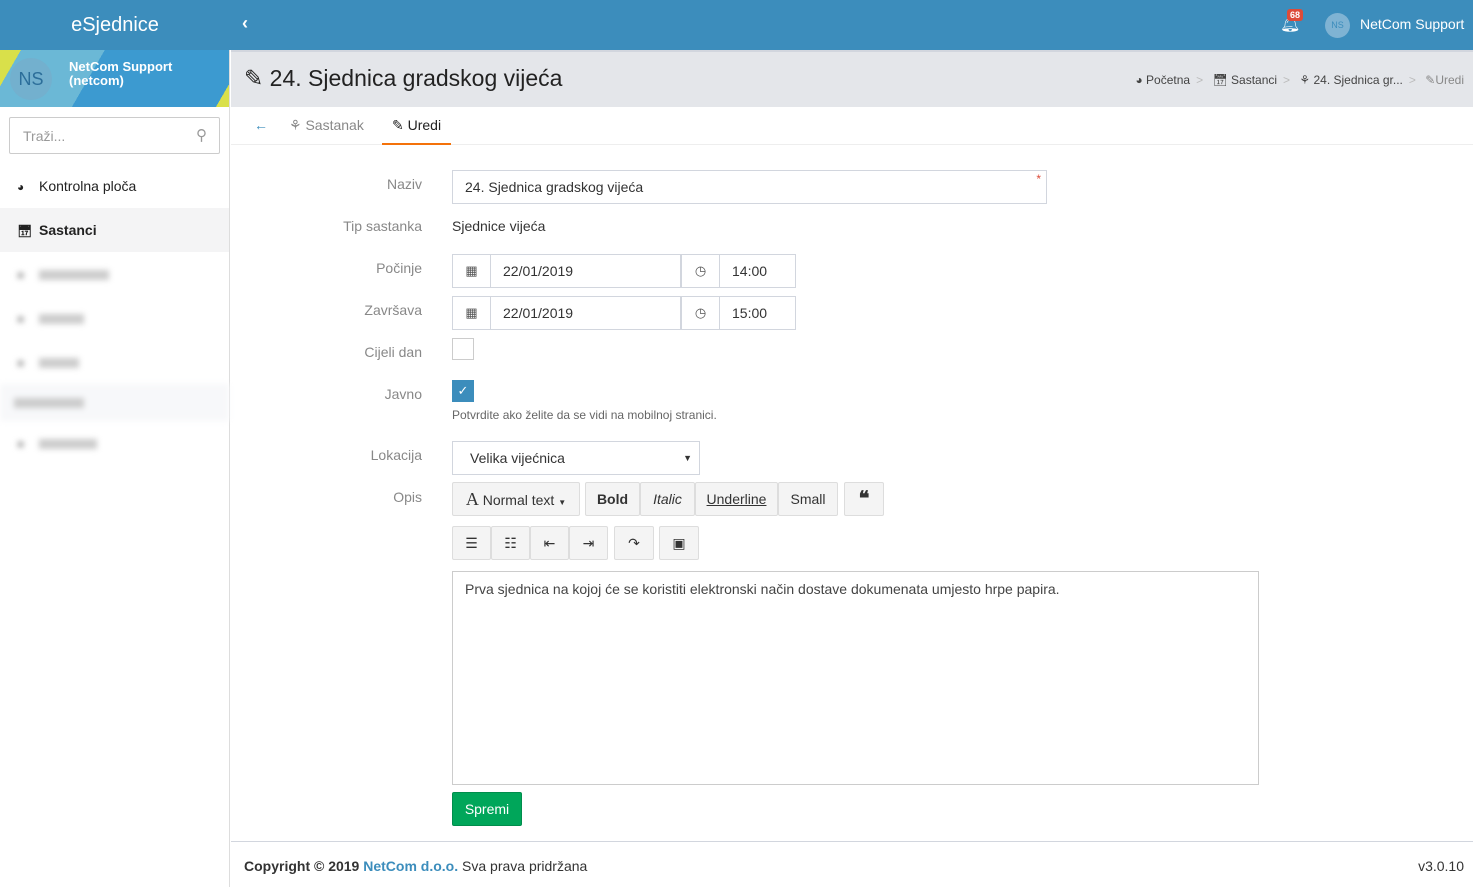 The width and height of the screenshot is (1473, 887). I want to click on sidebar-item-kontrolna-ploca: ◕ Kontrolna ploča, so click(114, 186).